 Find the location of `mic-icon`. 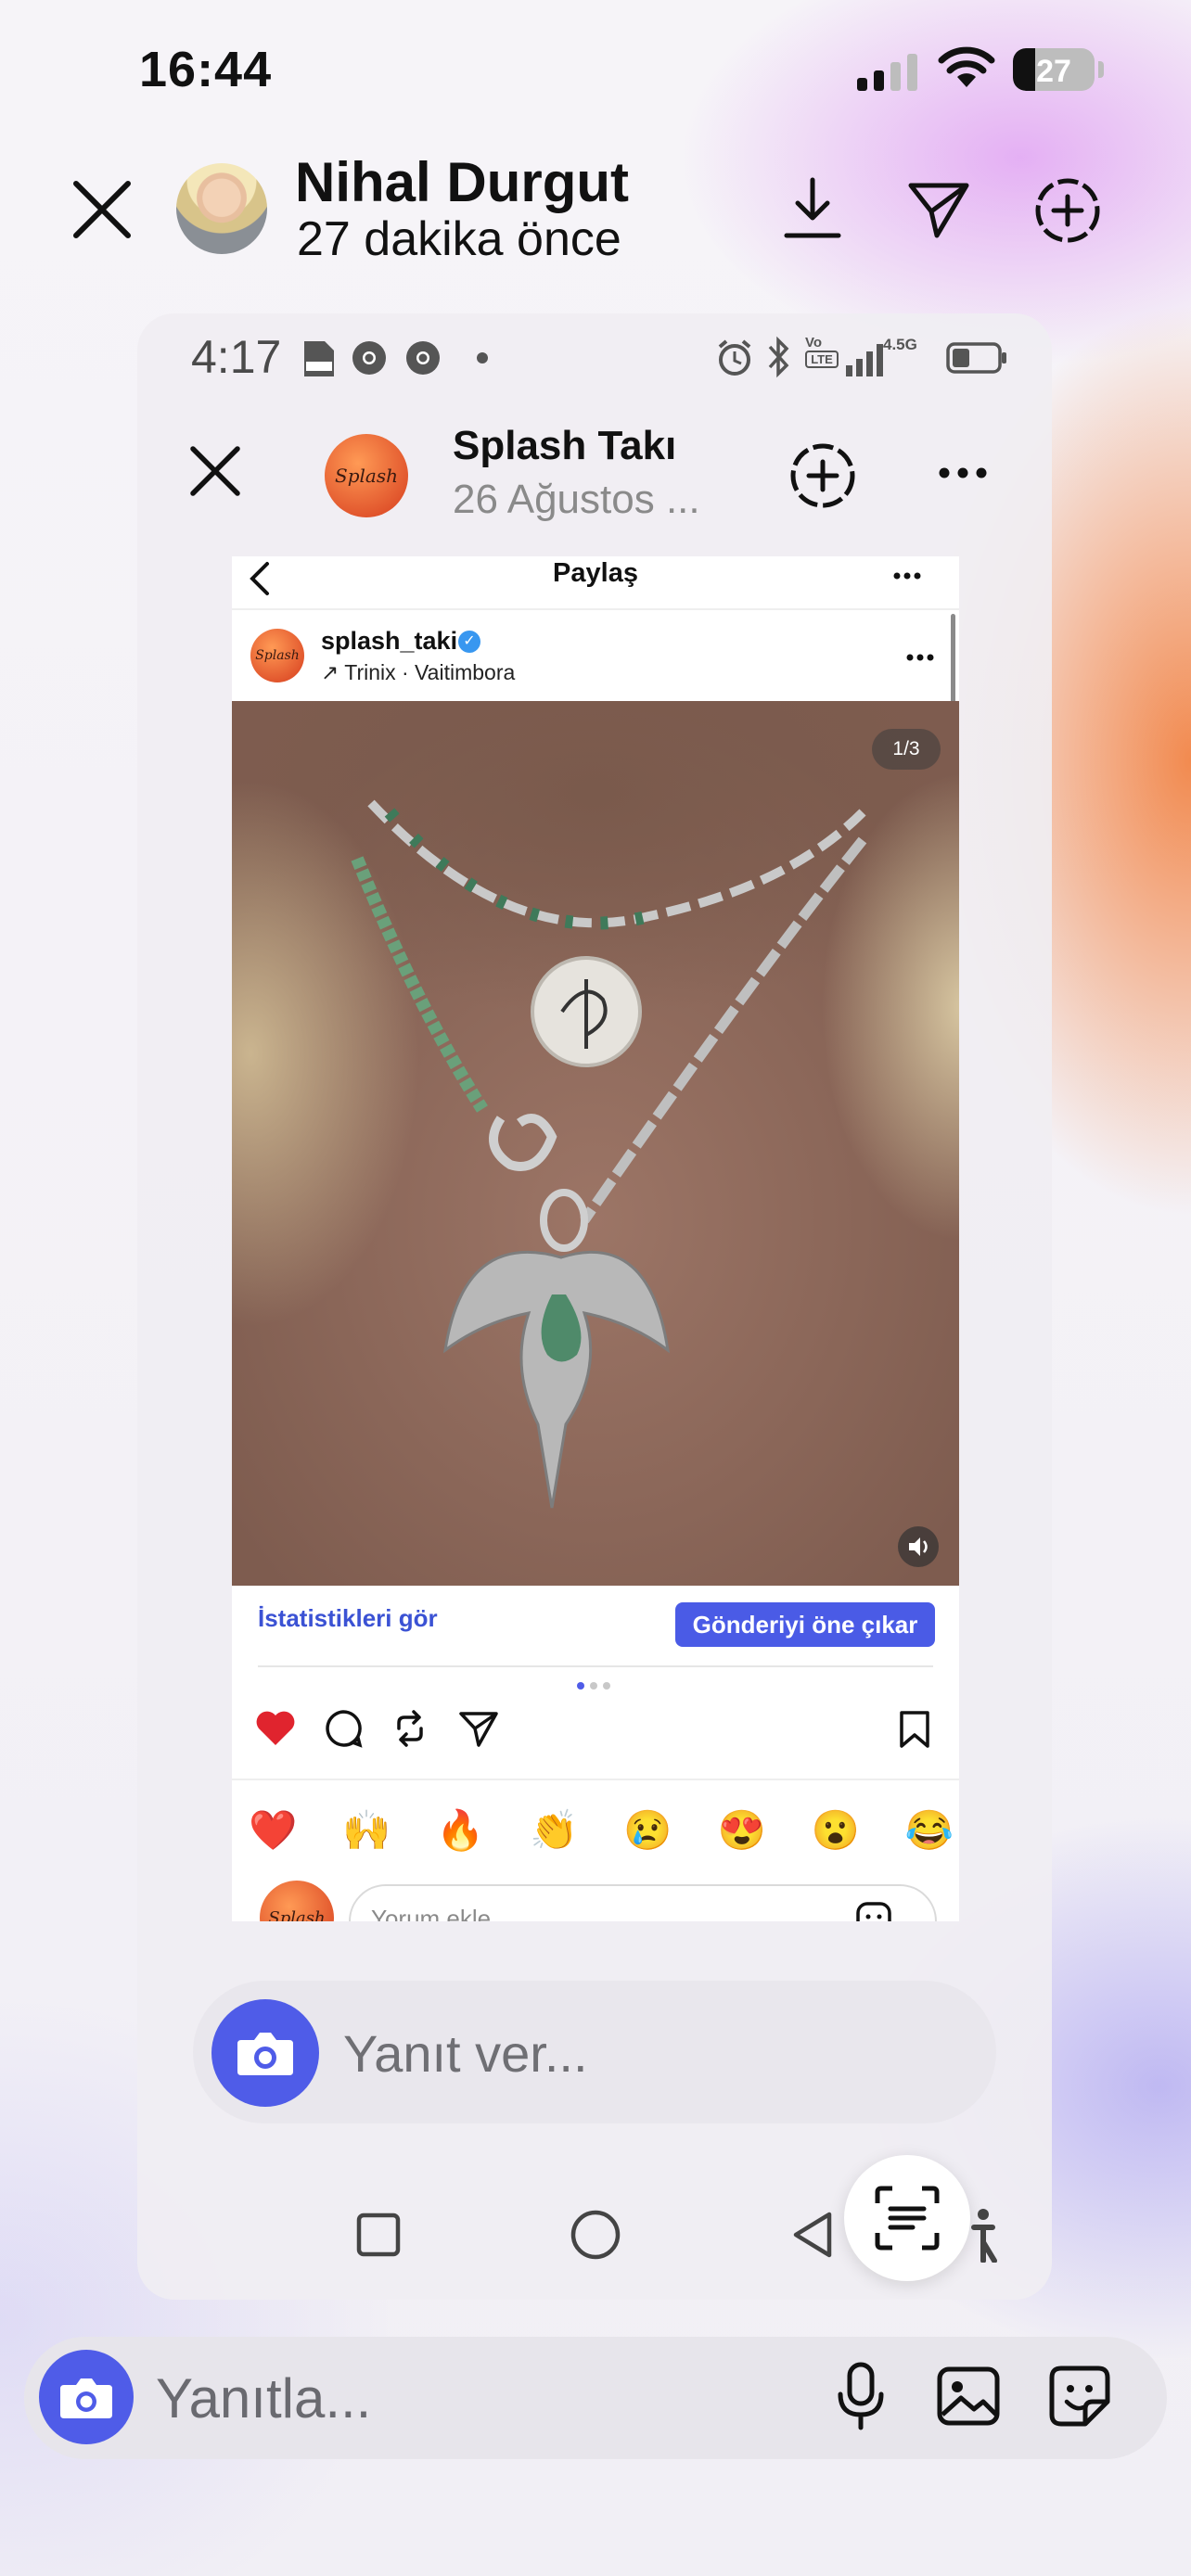

mic-icon is located at coordinates (861, 2396).